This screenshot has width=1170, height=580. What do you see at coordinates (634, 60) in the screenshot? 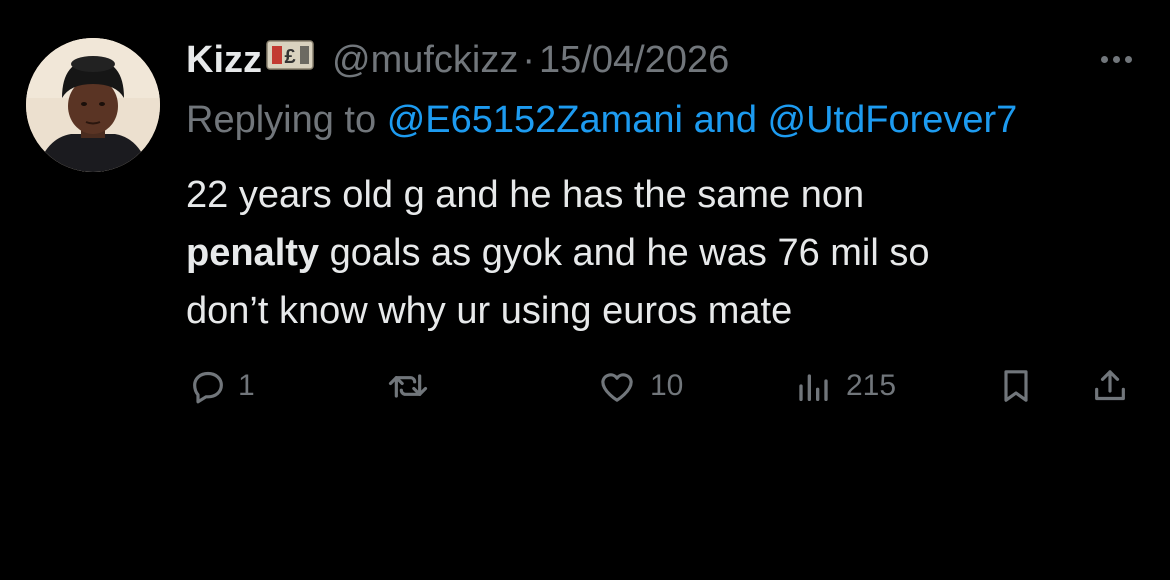
I see `tweet-date: 15/04/2026` at bounding box center [634, 60].